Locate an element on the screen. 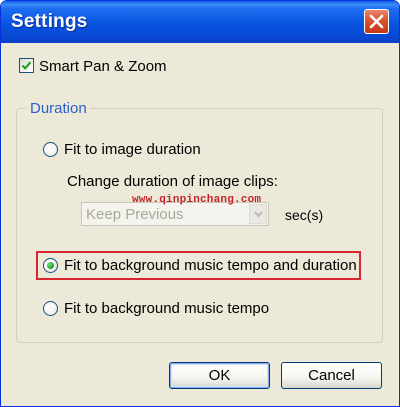  chevron-down-icon is located at coordinates (258, 214).